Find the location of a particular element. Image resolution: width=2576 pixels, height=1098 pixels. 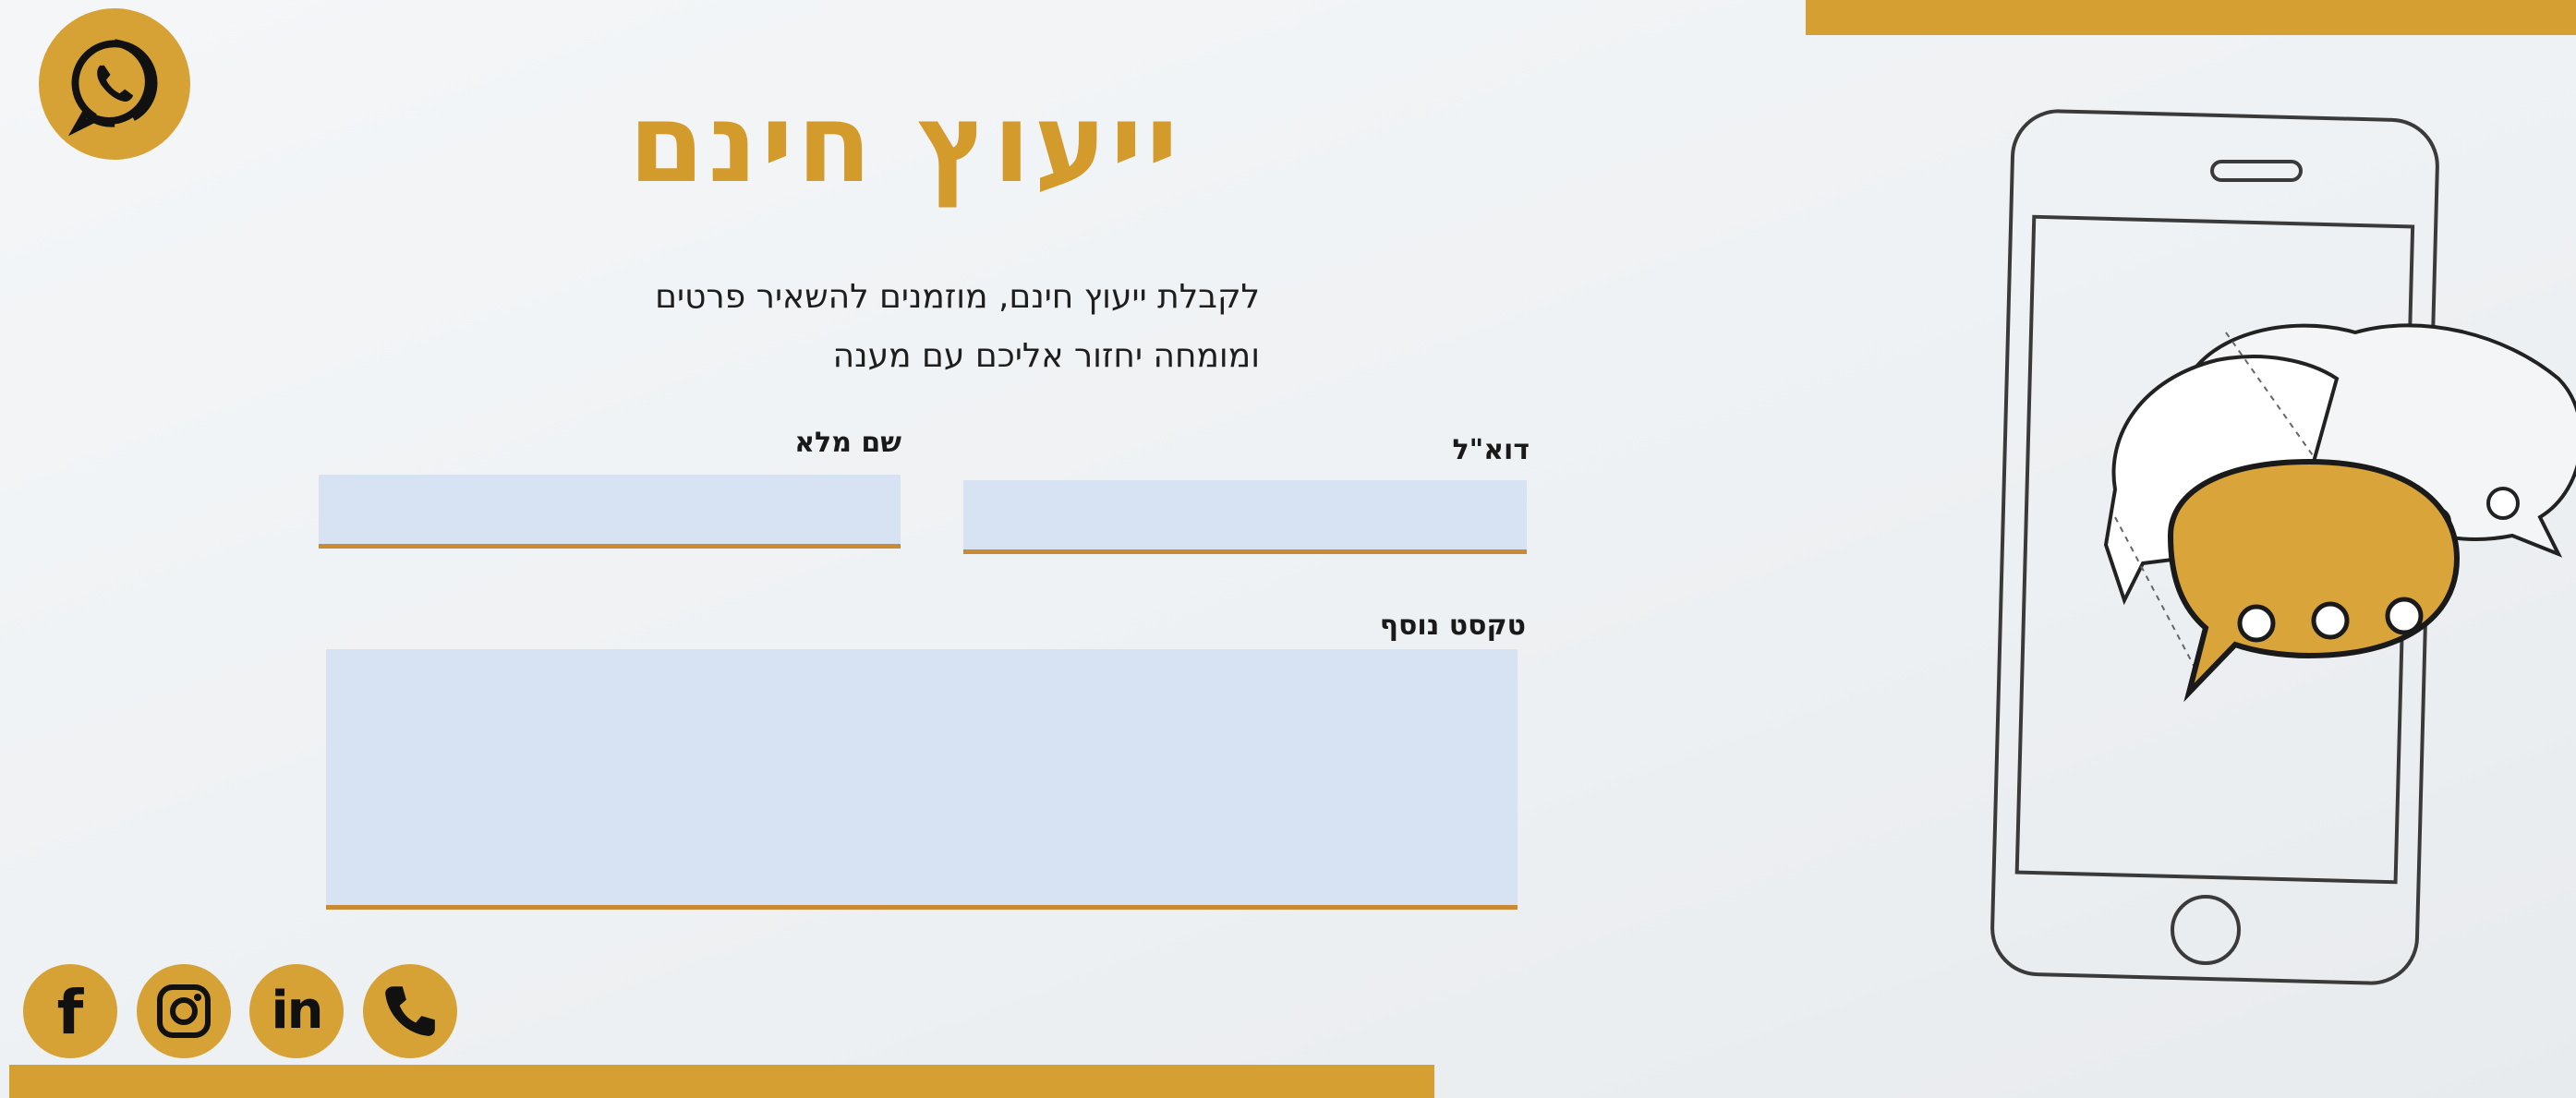

whatsapp-button is located at coordinates (114, 84).